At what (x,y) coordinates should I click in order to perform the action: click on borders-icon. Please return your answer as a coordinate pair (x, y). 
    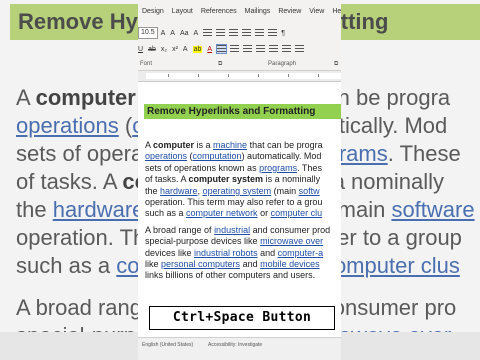
    Looking at the image, I should click on (300, 49).